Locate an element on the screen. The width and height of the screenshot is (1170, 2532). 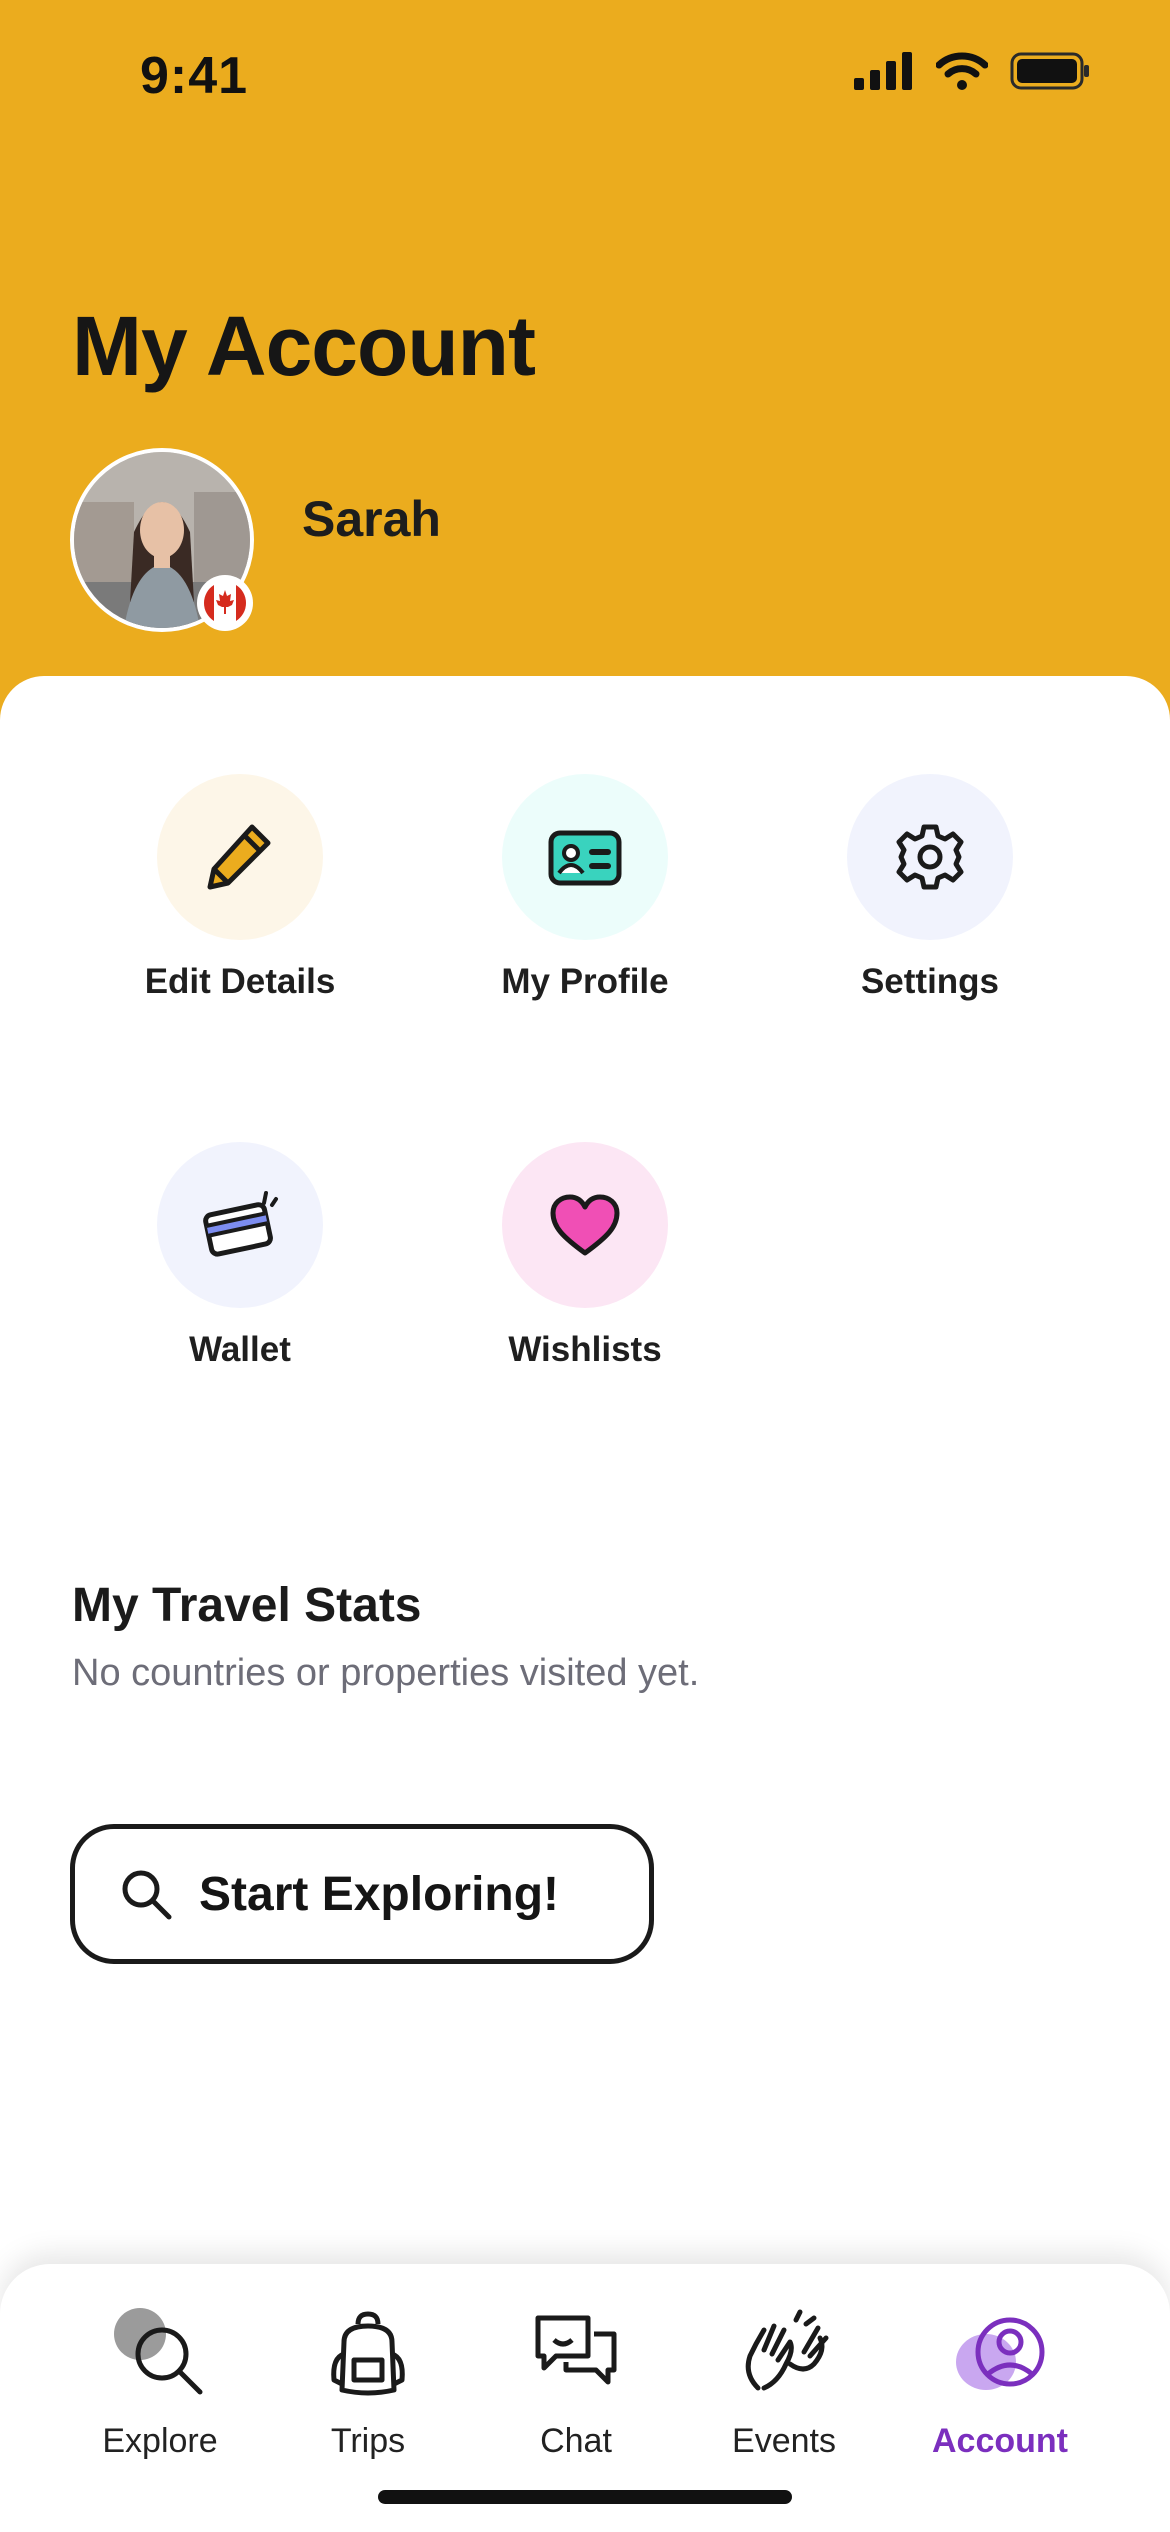
tab-account: Account is located at coordinates (1000, 2382).